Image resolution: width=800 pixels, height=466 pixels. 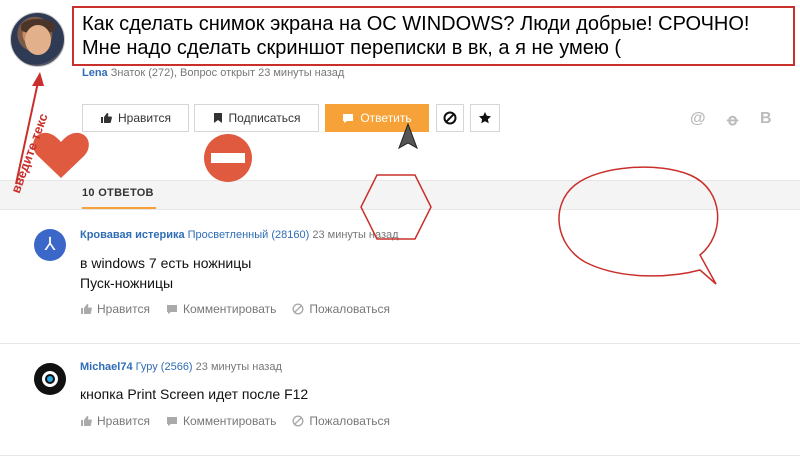 I want to click on cursor-icon, so click(x=408, y=136).